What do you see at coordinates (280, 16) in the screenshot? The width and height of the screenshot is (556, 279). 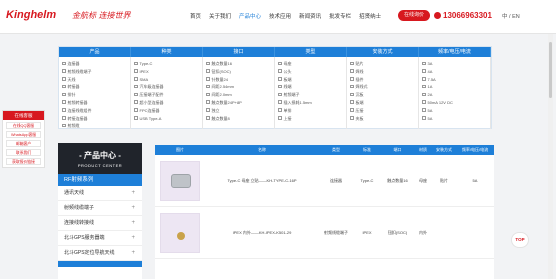 I see `nav-item-tech: 技术应用` at bounding box center [280, 16].